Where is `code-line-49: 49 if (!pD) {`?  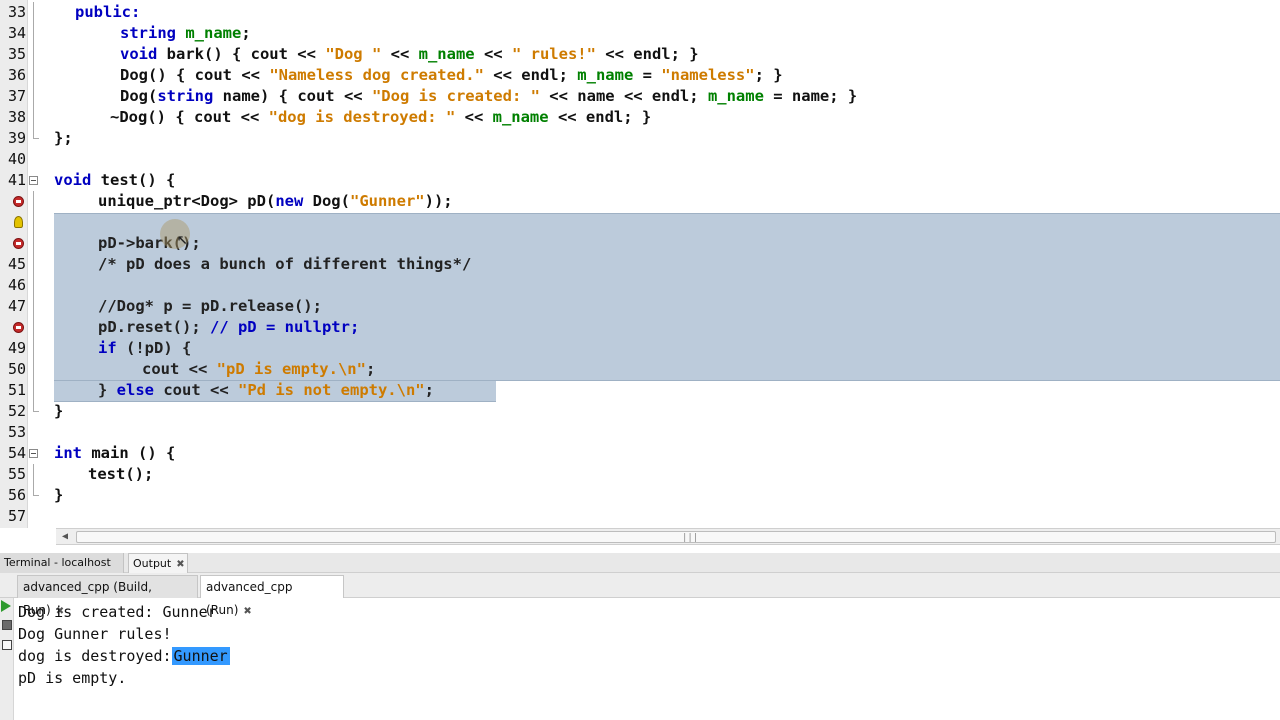
code-line-49: 49 if (!pD) { is located at coordinates (640, 348).